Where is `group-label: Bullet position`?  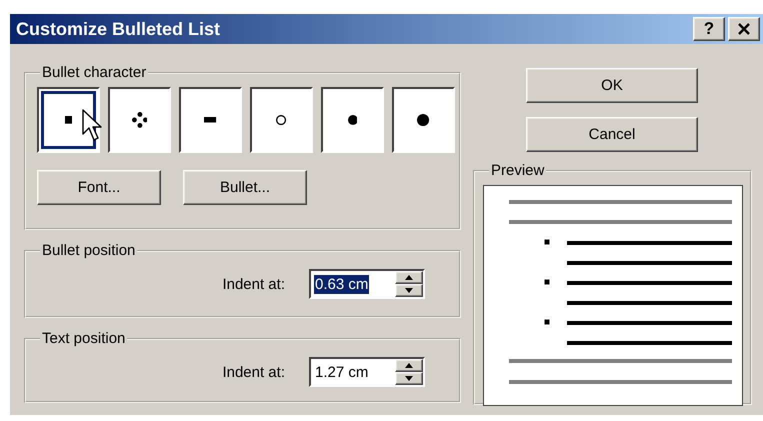 group-label: Bullet position is located at coordinates (88, 250).